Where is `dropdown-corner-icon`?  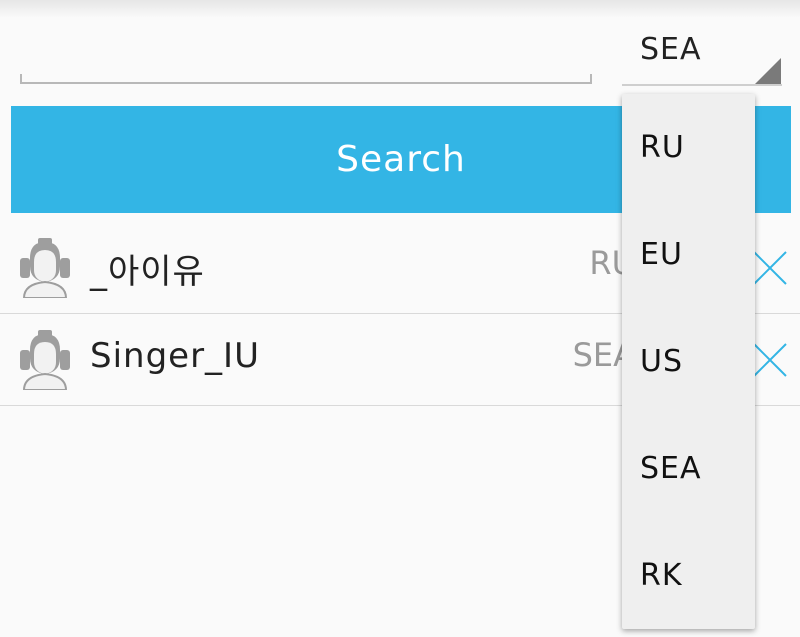 dropdown-corner-icon is located at coordinates (768, 71).